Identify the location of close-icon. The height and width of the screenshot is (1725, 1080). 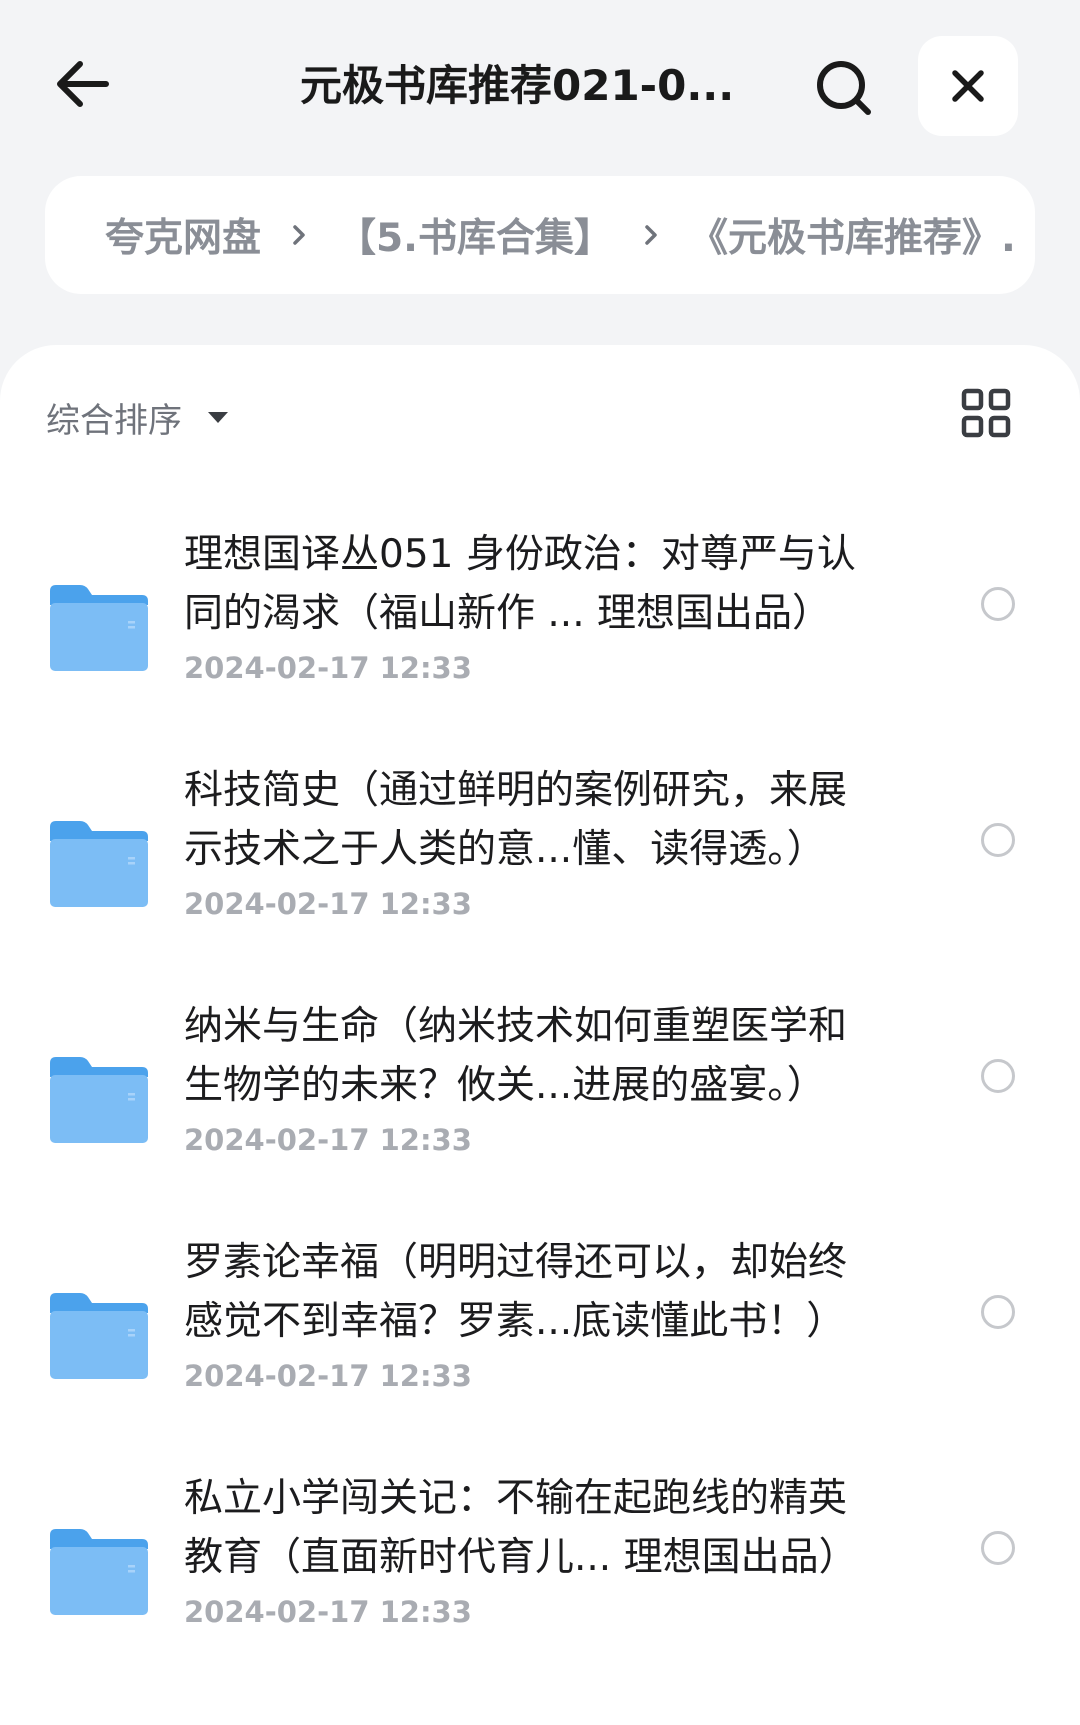
(968, 86).